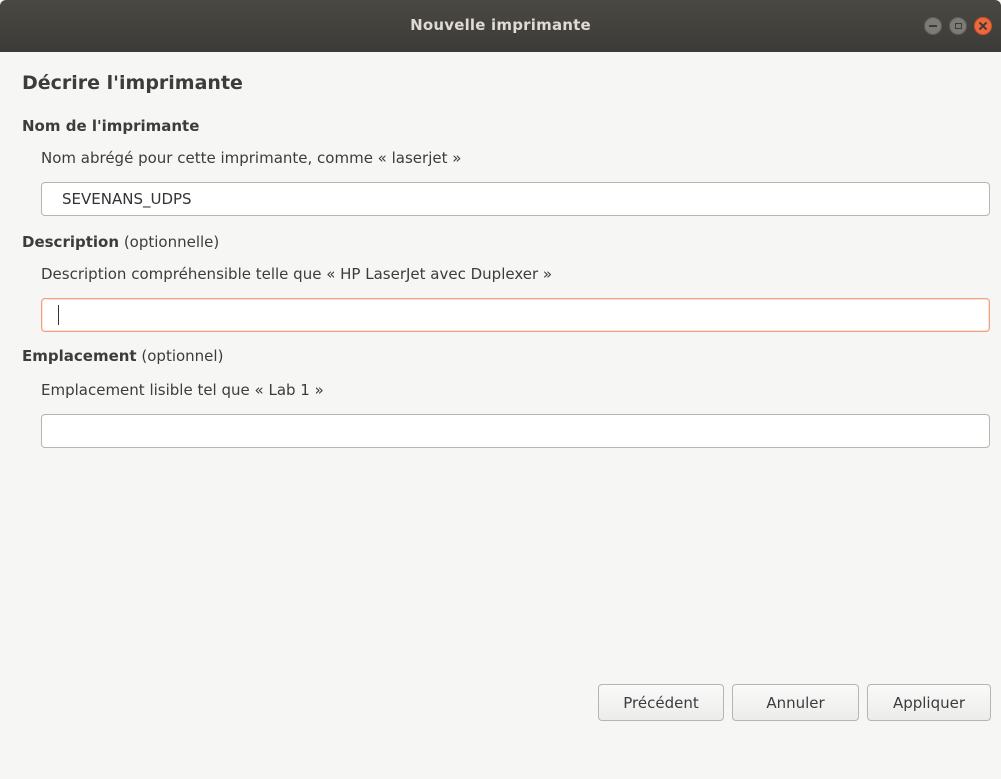 The height and width of the screenshot is (779, 1001). I want to click on title-bar: Nouvelle imprimante, so click(500, 26).